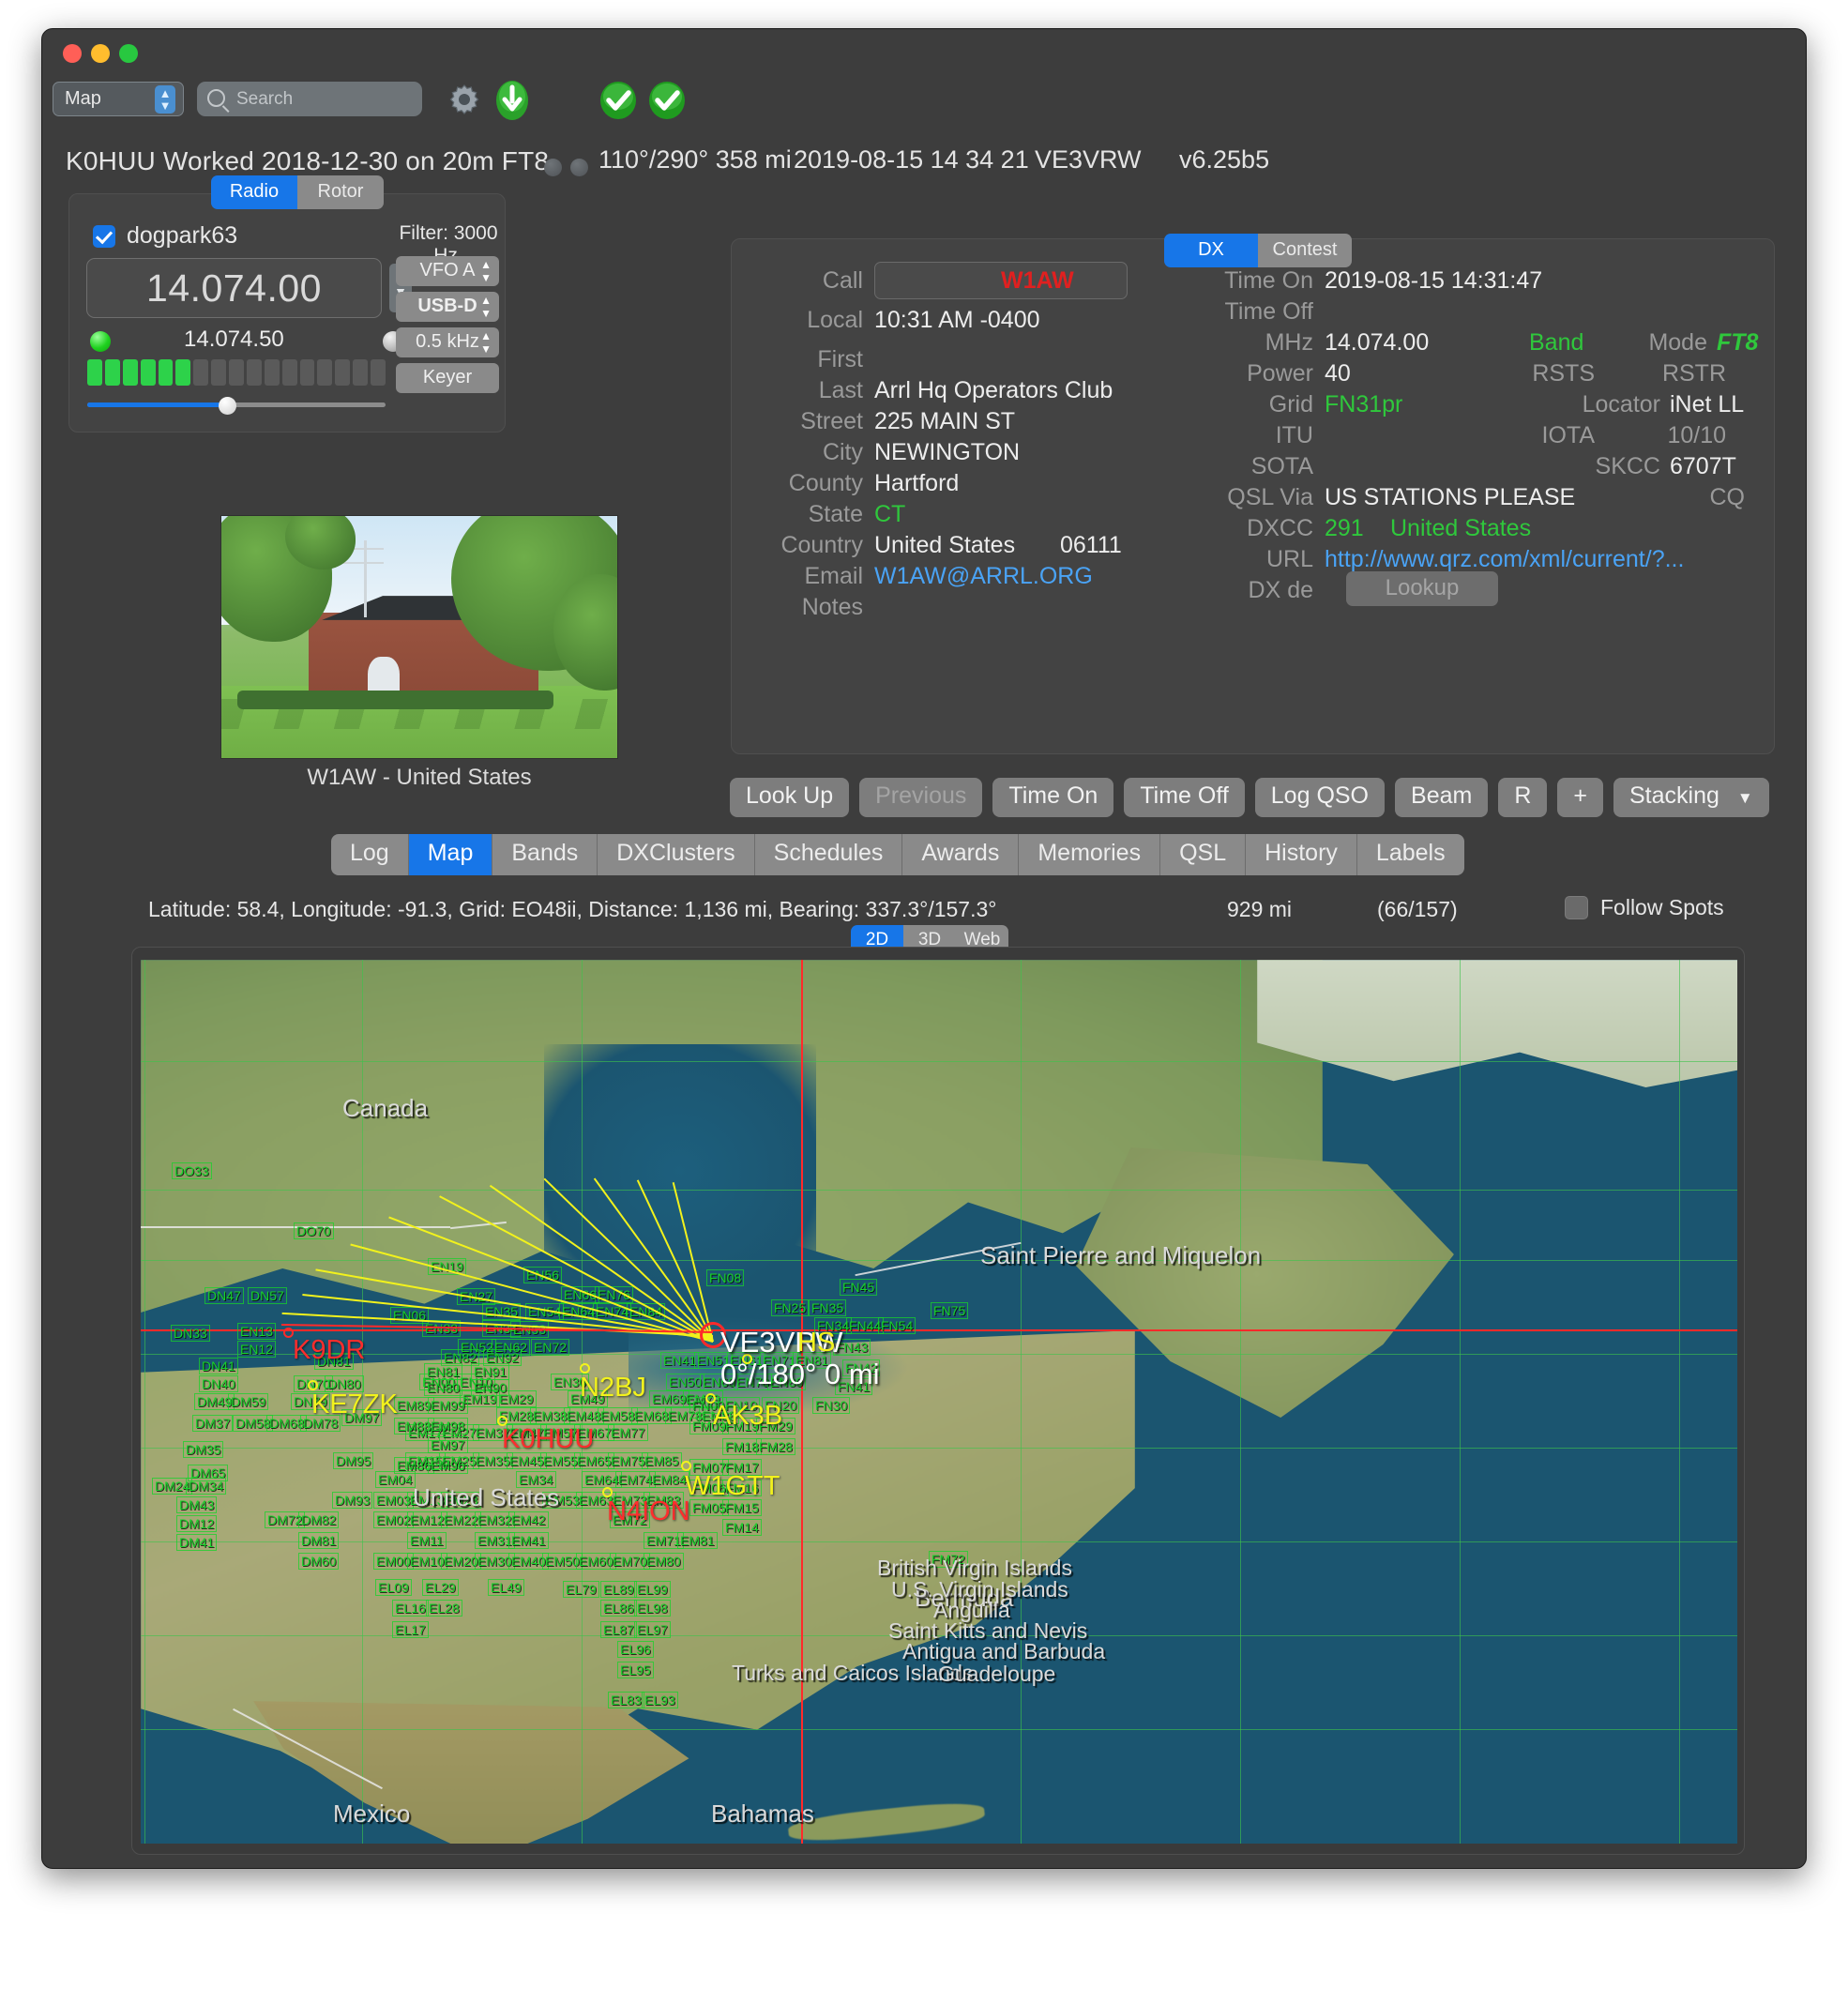 Image resolution: width=1848 pixels, height=2004 pixels. I want to click on map-label-mexico: Mexico, so click(372, 1813).